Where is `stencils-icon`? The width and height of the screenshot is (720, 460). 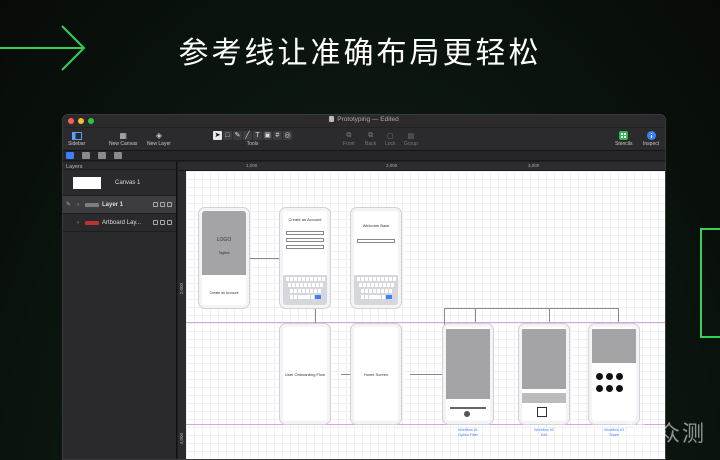
stencils-icon is located at coordinates (624, 135).